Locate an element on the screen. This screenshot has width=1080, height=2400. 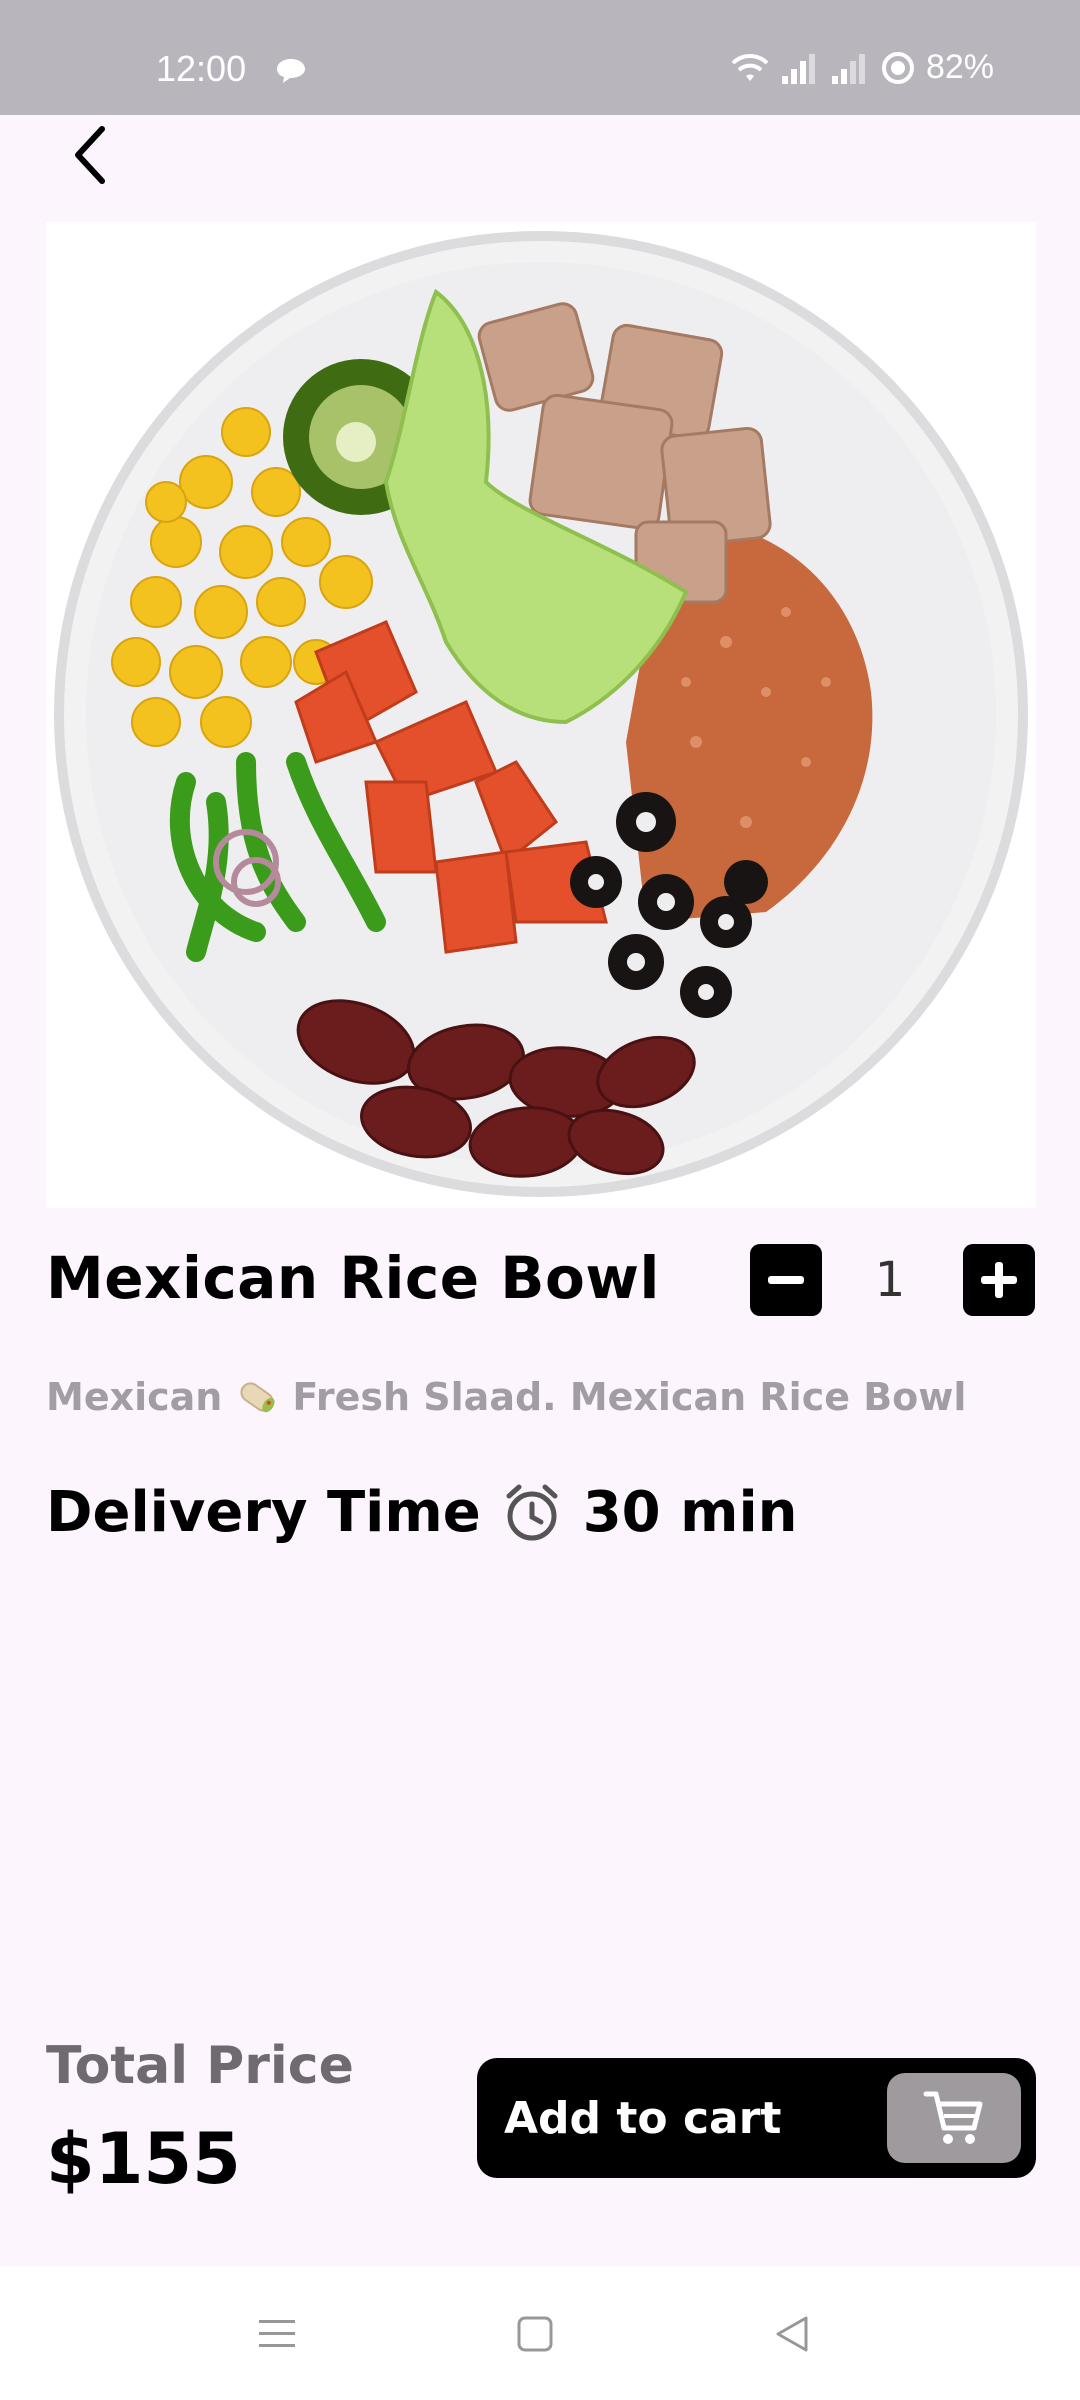
status-right: 82% is located at coordinates (862, 67).